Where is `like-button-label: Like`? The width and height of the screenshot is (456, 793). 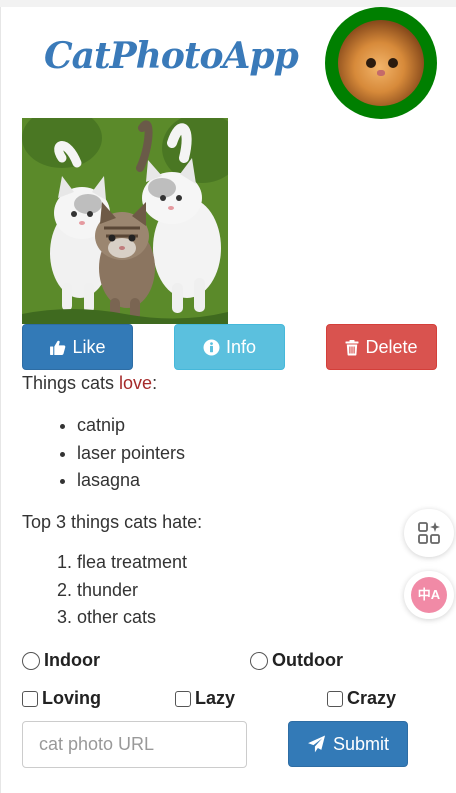 like-button-label: Like is located at coordinates (89, 346).